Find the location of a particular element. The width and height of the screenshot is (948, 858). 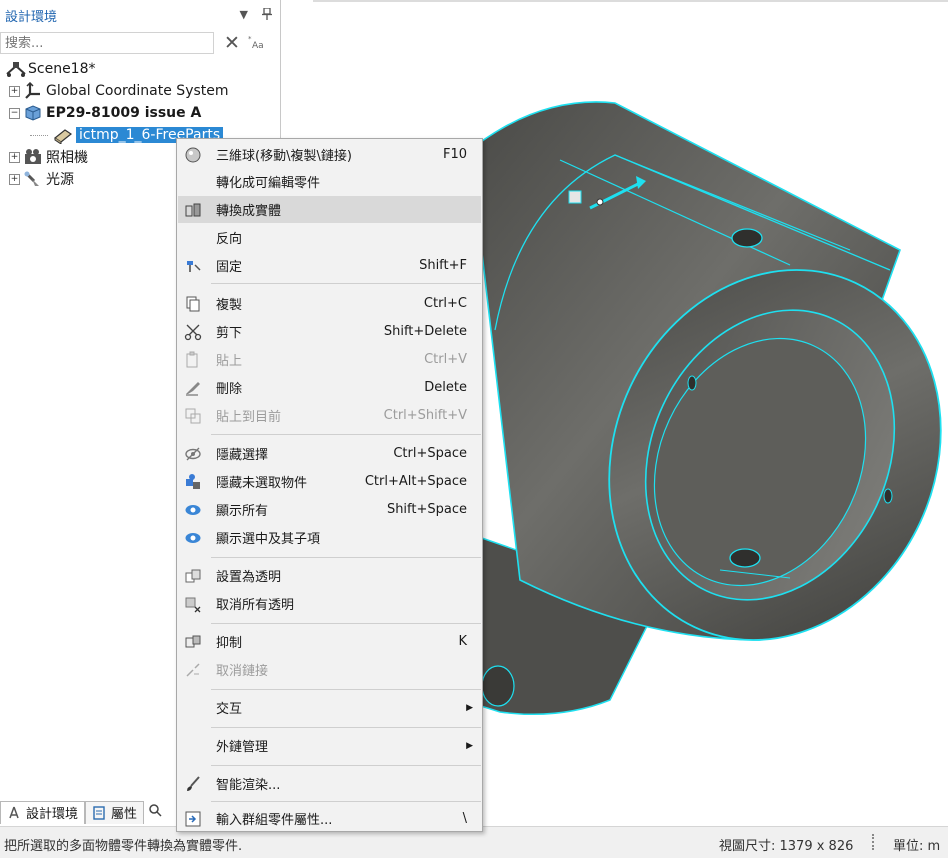

menu-item-paste: 貼上 Ctrl+V is located at coordinates (329, 359).